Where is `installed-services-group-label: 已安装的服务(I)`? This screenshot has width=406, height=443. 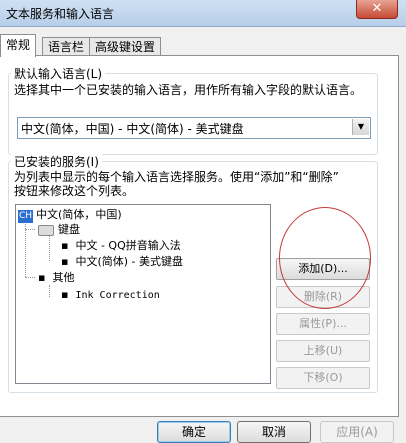 installed-services-group-label: 已安装的服务(I) is located at coordinates (56, 161).